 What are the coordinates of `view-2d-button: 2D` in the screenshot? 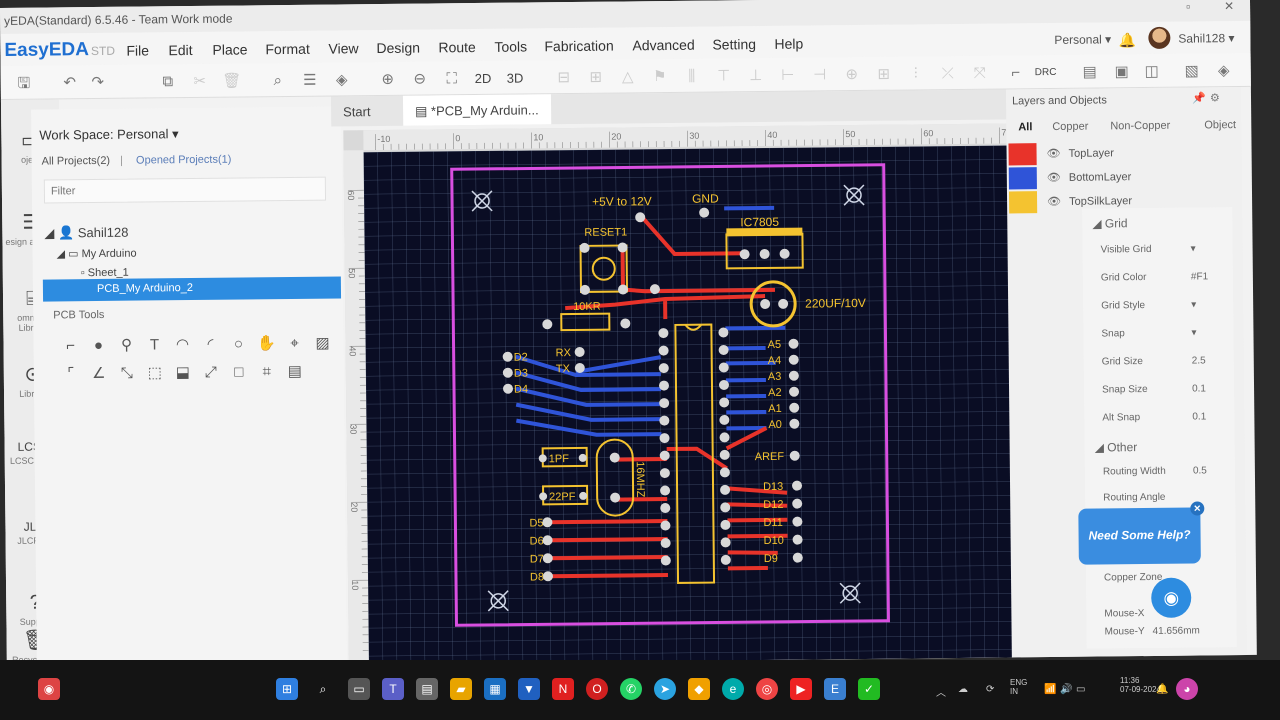 It's located at (483, 78).